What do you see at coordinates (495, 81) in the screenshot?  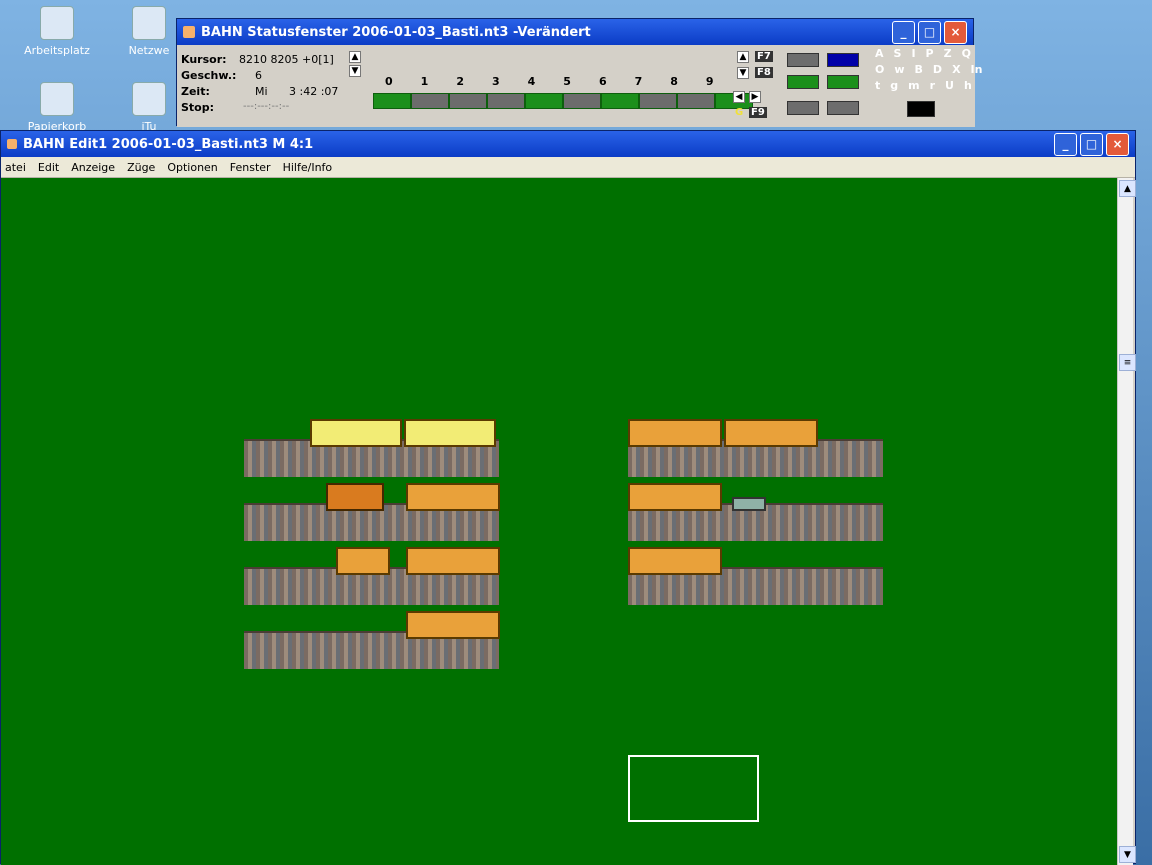 I see `digit-3: 3` at bounding box center [495, 81].